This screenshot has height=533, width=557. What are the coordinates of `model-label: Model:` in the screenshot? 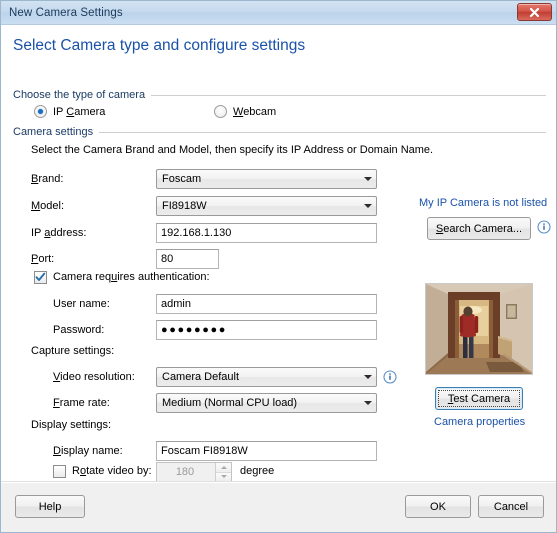 It's located at (48, 206).